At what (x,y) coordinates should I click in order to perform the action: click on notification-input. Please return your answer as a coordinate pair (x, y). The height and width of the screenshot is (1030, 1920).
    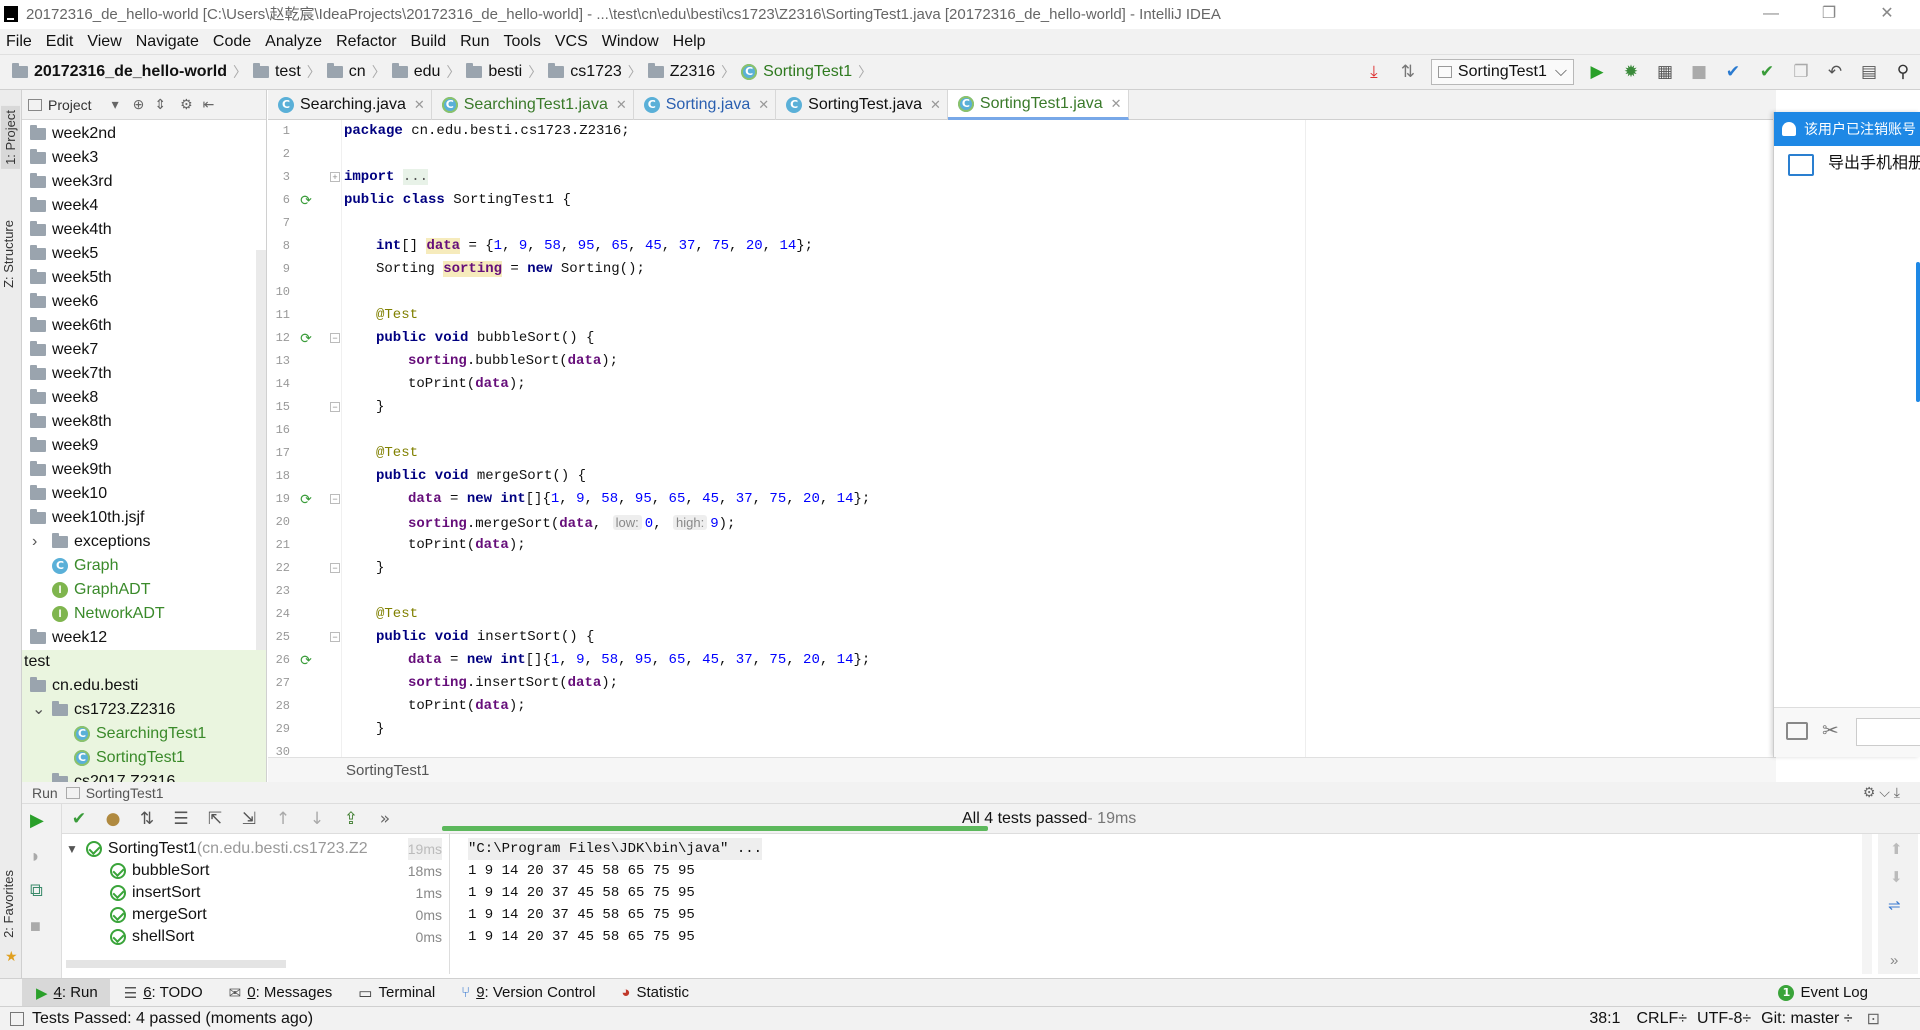
    Looking at the image, I should click on (1888, 732).